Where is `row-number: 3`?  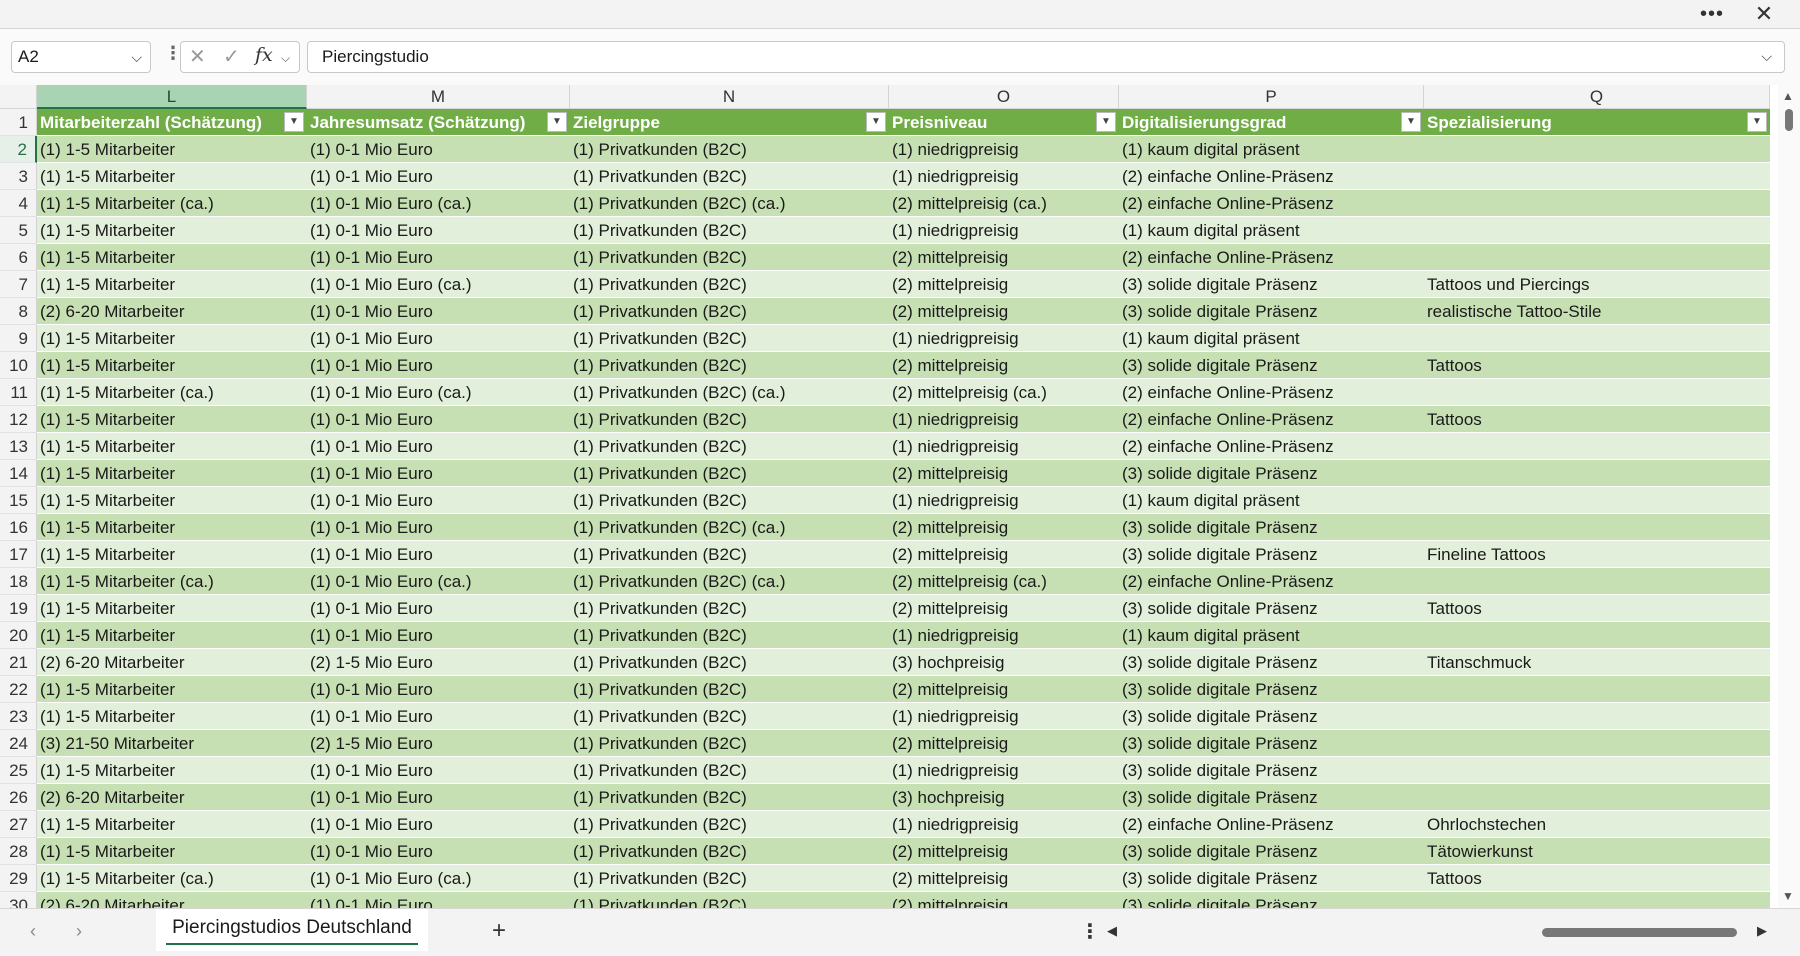 row-number: 3 is located at coordinates (18, 176).